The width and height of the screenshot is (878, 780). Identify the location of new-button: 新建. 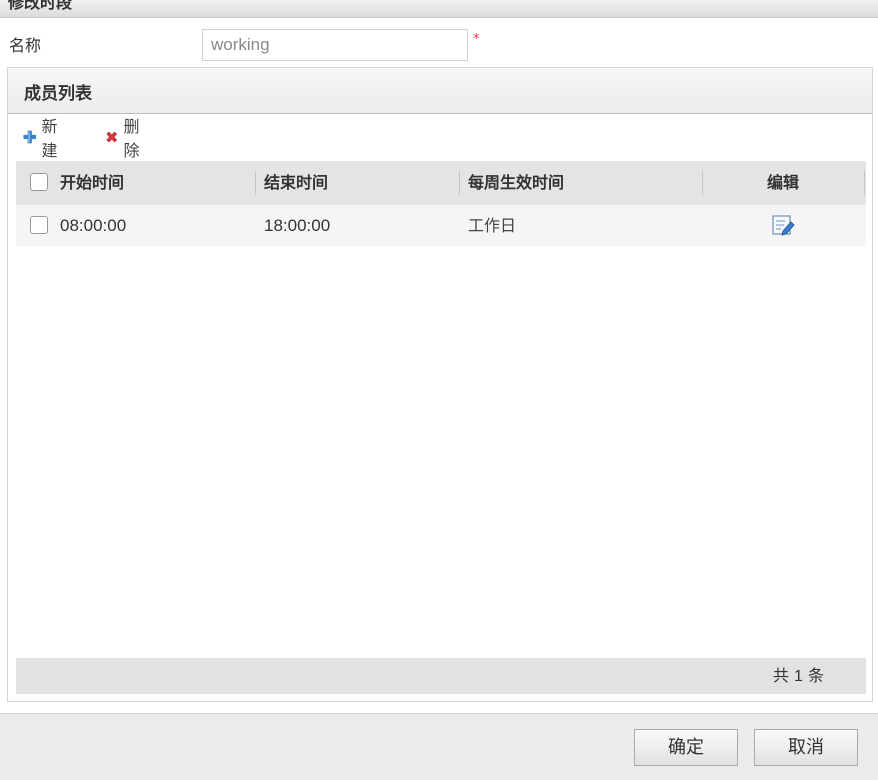
(43, 138).